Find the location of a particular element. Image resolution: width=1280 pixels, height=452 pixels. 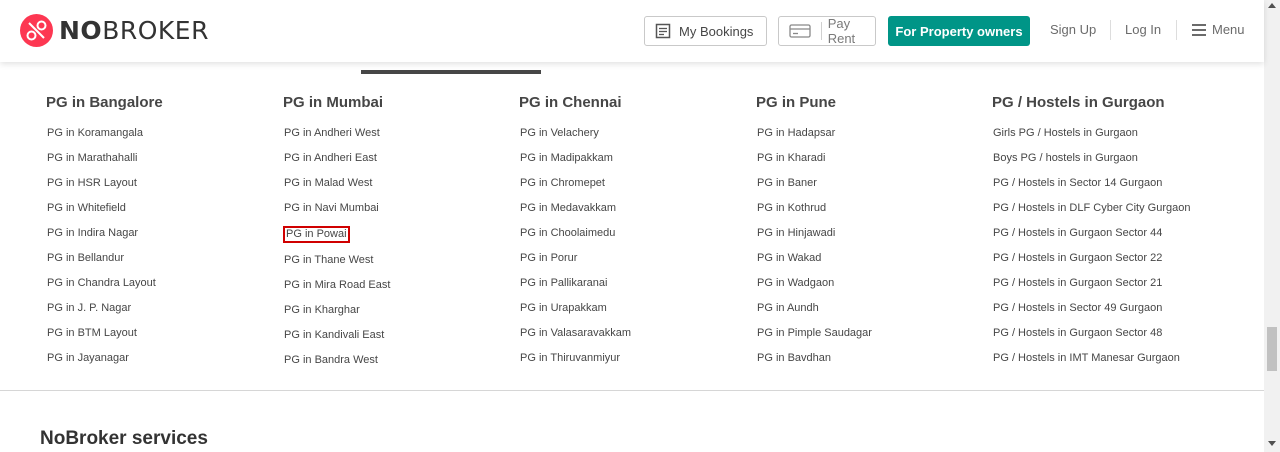

list-item: PG in Marathahalli is located at coordinates (104, 163).